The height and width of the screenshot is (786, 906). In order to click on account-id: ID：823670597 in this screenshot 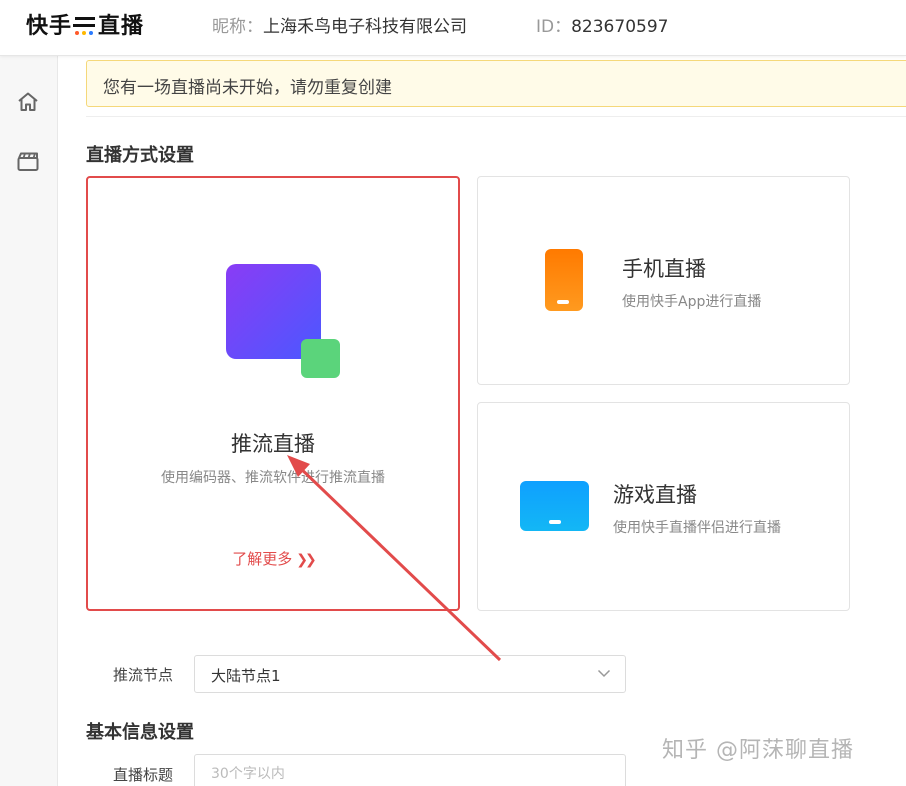, I will do `click(602, 24)`.